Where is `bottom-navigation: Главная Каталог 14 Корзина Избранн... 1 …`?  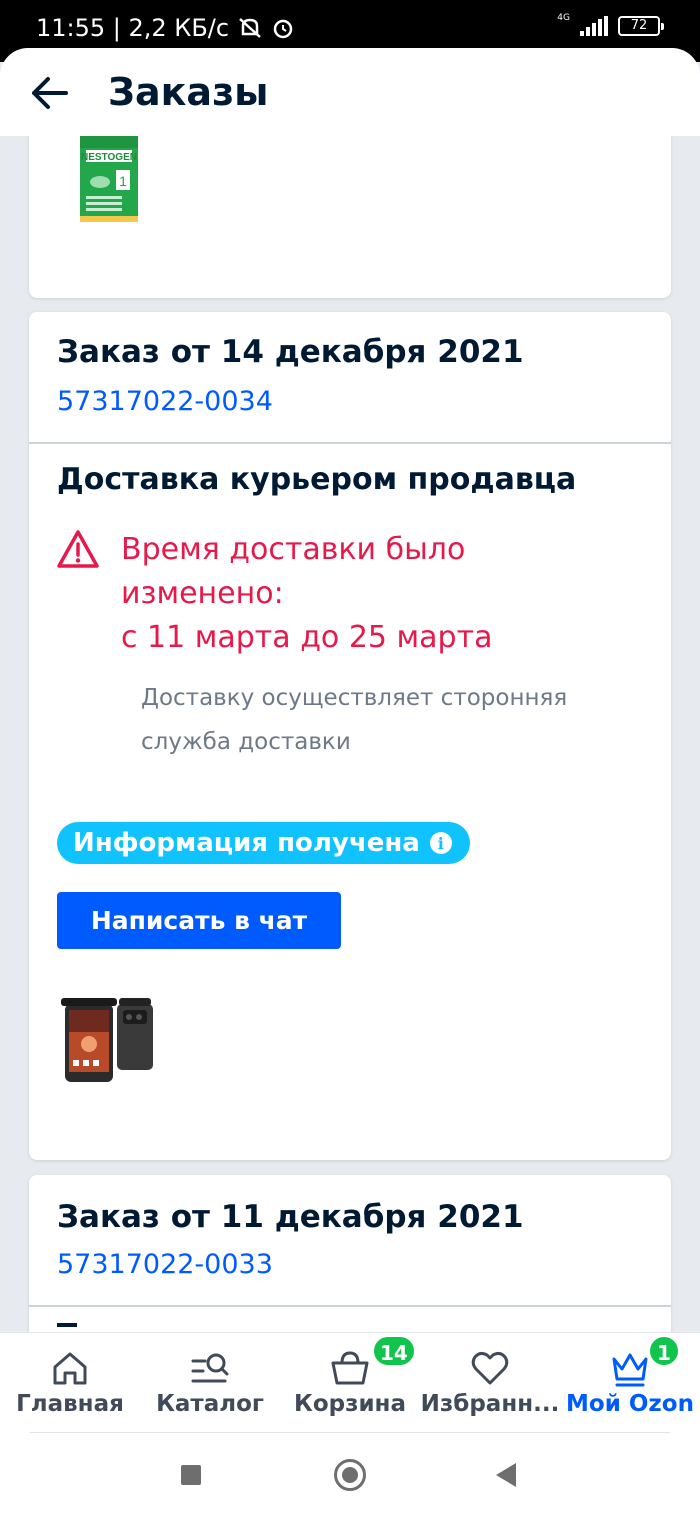
bottom-navigation: Главная Каталог 14 Корзина Избранн... 1 … is located at coordinates (350, 1382).